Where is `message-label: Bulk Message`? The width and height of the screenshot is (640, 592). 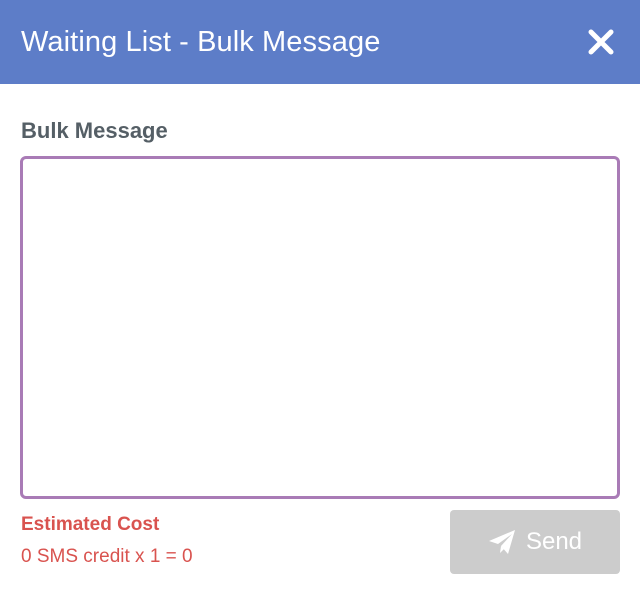 message-label: Bulk Message is located at coordinates (94, 130).